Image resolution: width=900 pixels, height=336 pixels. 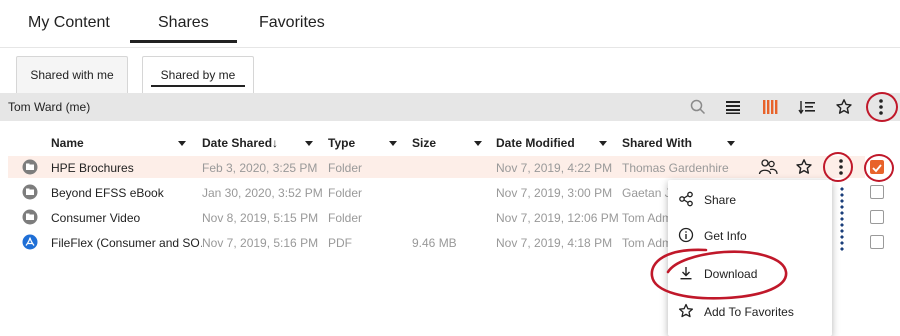 What do you see at coordinates (341, 143) in the screenshot?
I see `column-type: Type` at bounding box center [341, 143].